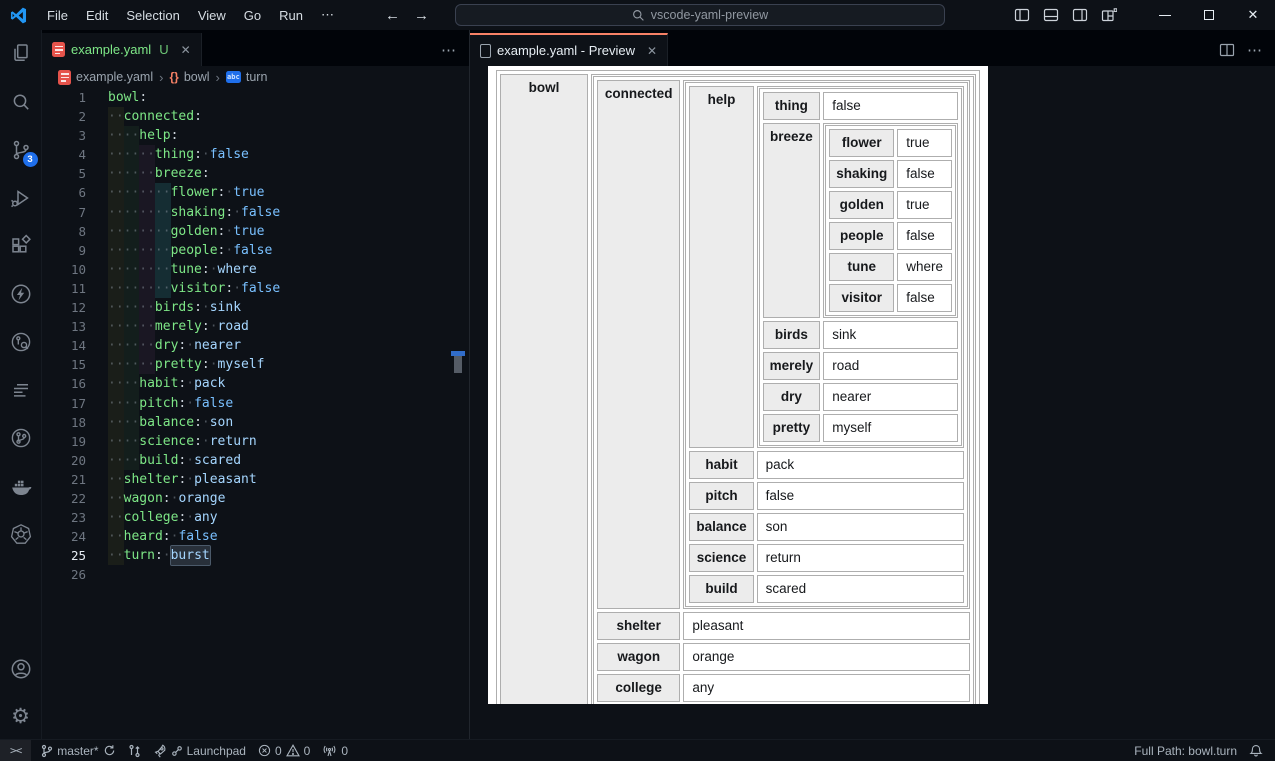  I want to click on gitlens-icon, so click(21, 438).